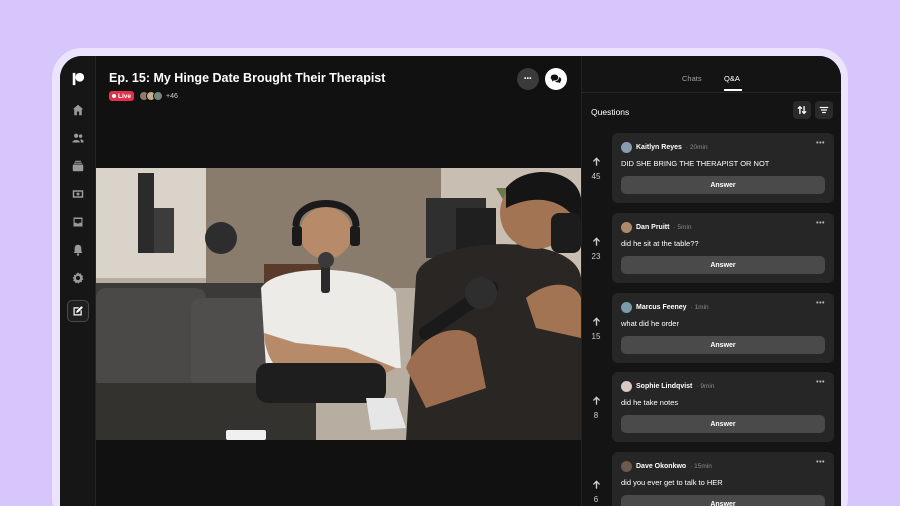  What do you see at coordinates (610, 112) in the screenshot?
I see `questions-heading: Questions` at bounding box center [610, 112].